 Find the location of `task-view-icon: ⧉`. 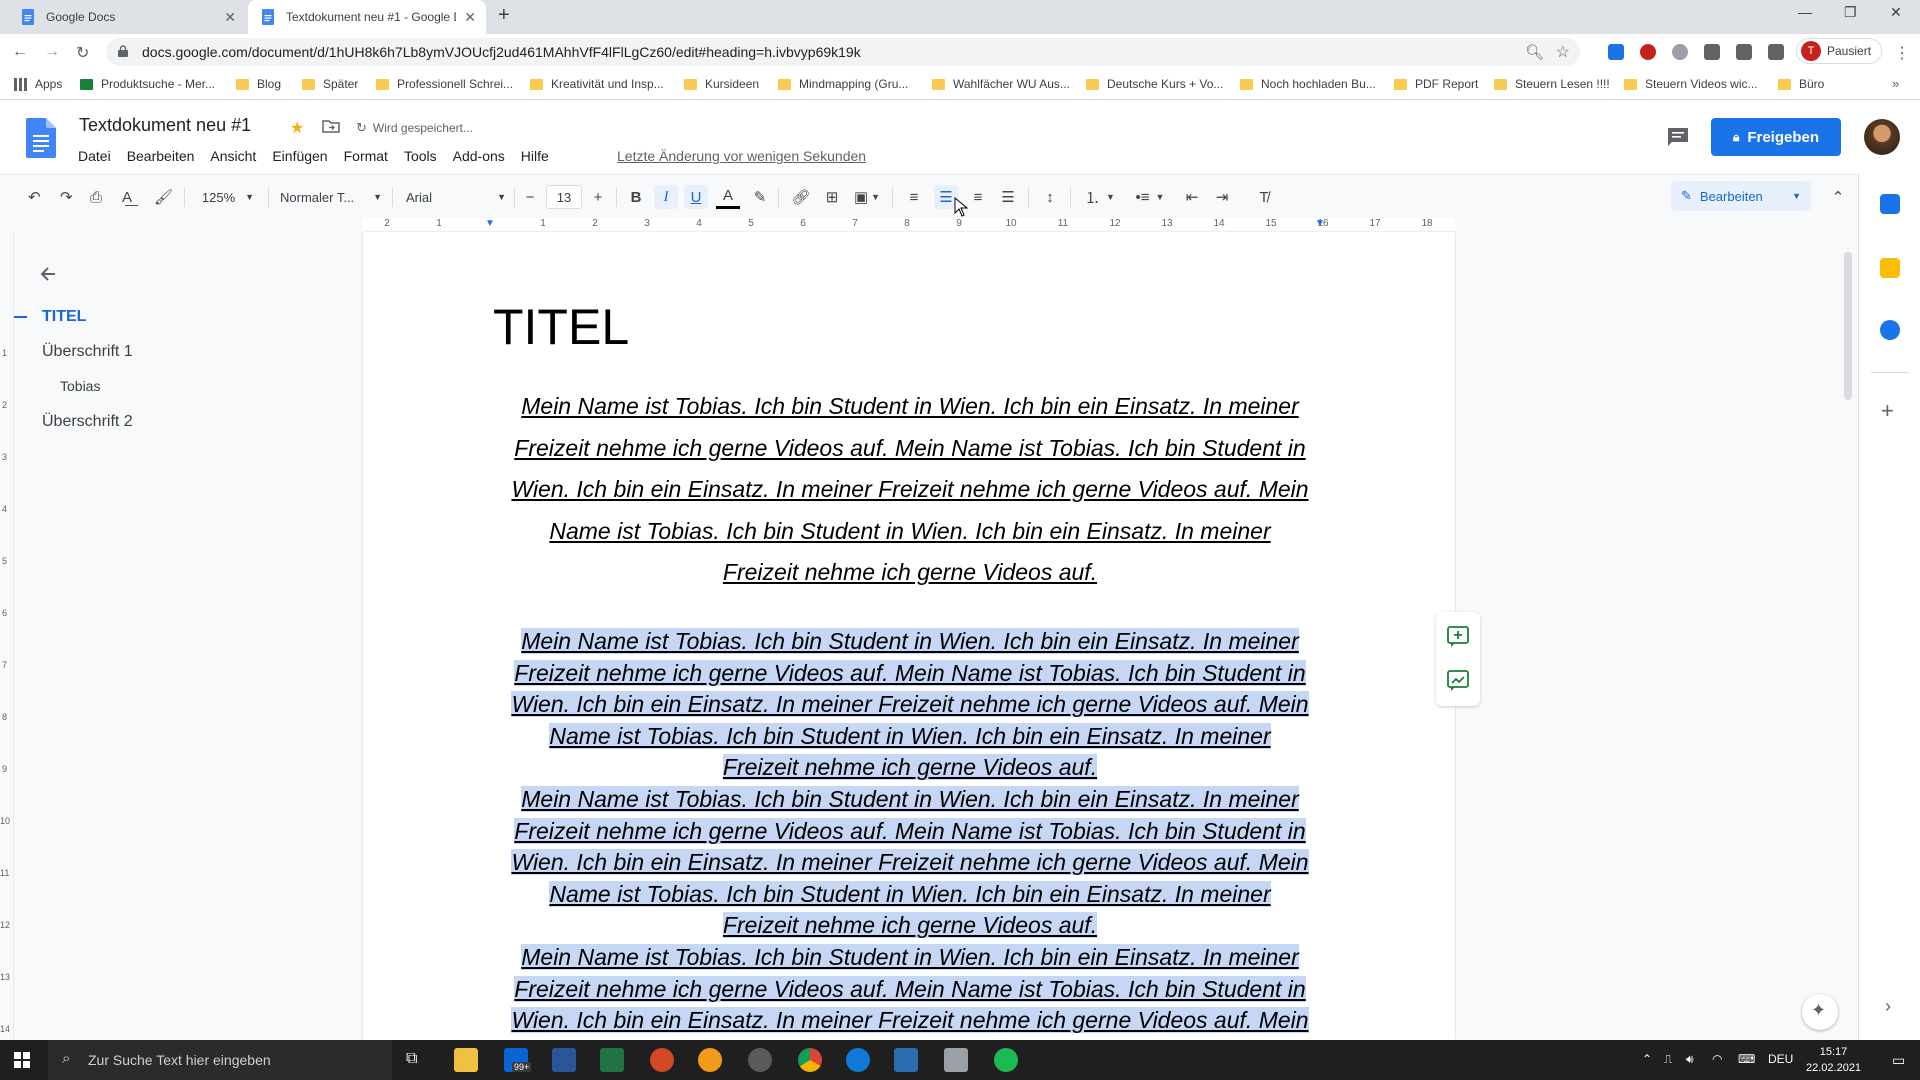

task-view-icon: ⧉ is located at coordinates (411, 1059).